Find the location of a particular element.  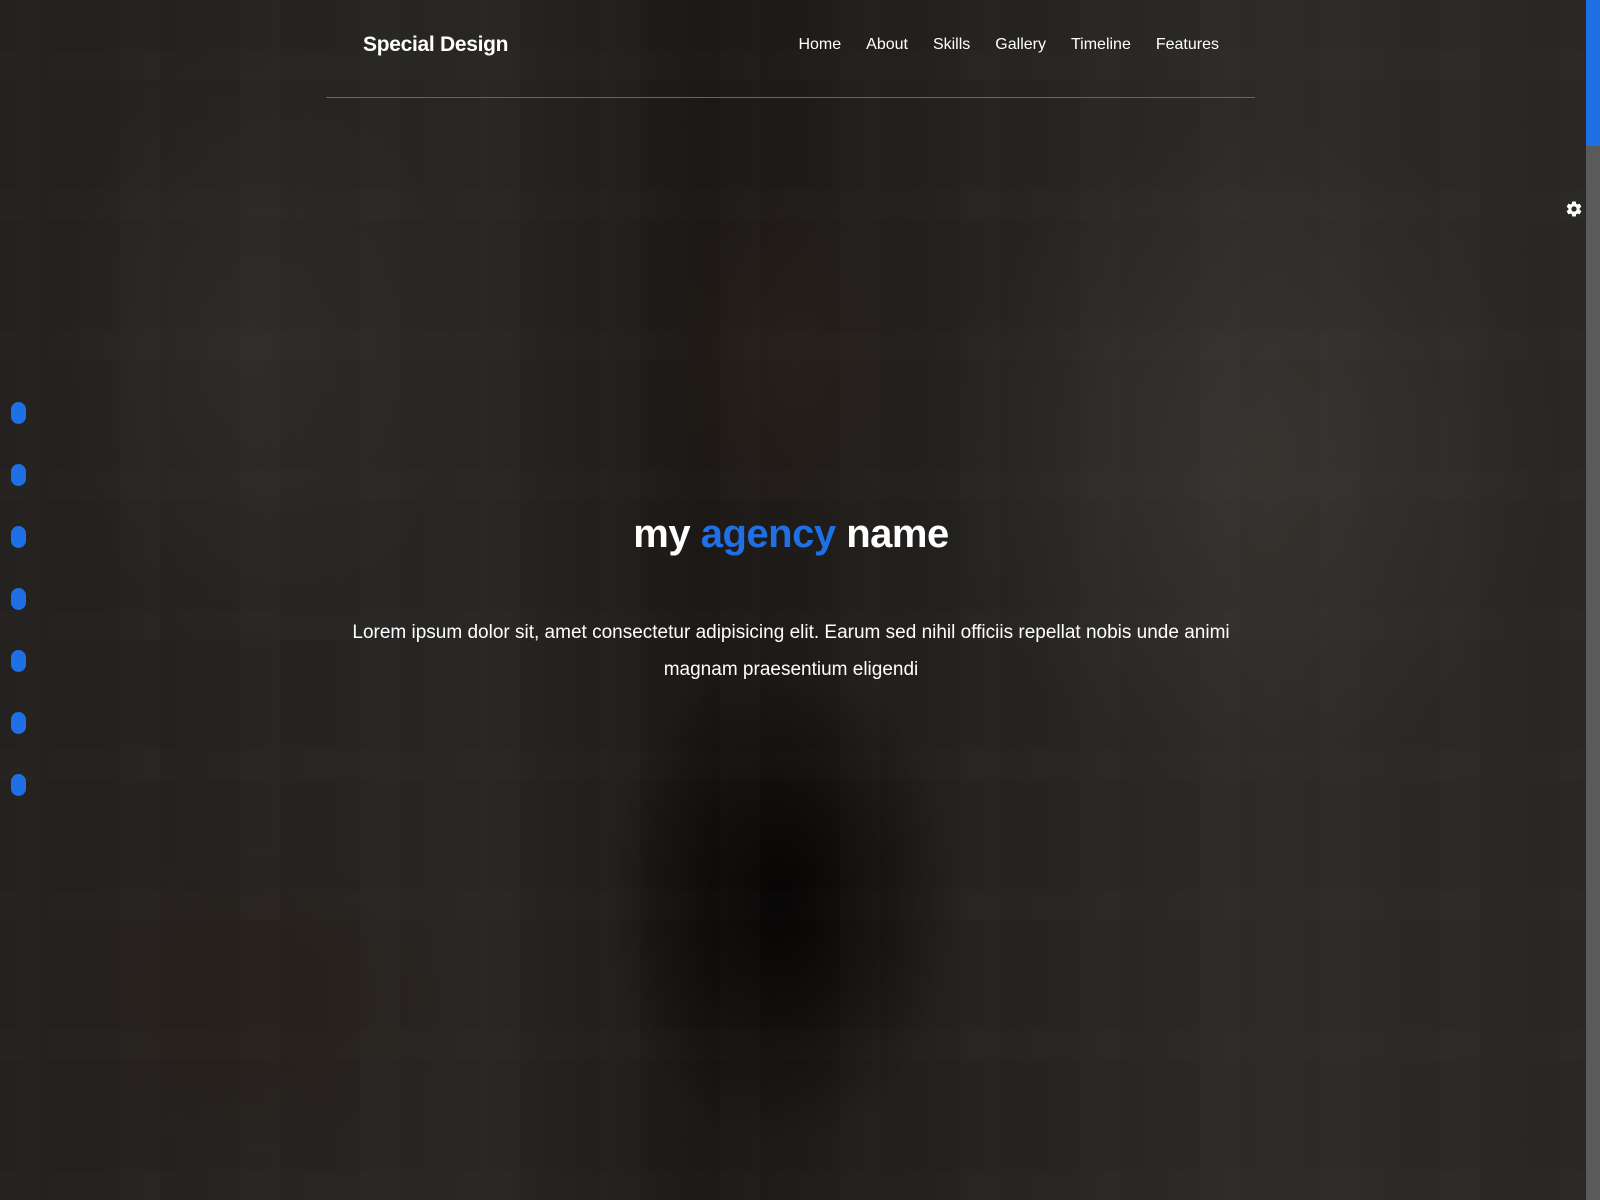

nav-link-gallery: Gallery is located at coordinates (1008, 45).